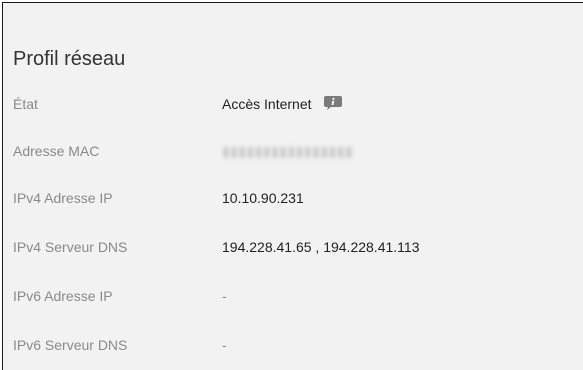 The image size is (583, 370). Describe the element at coordinates (224, 345) in the screenshot. I see `ipv6-dns-value: -` at that location.